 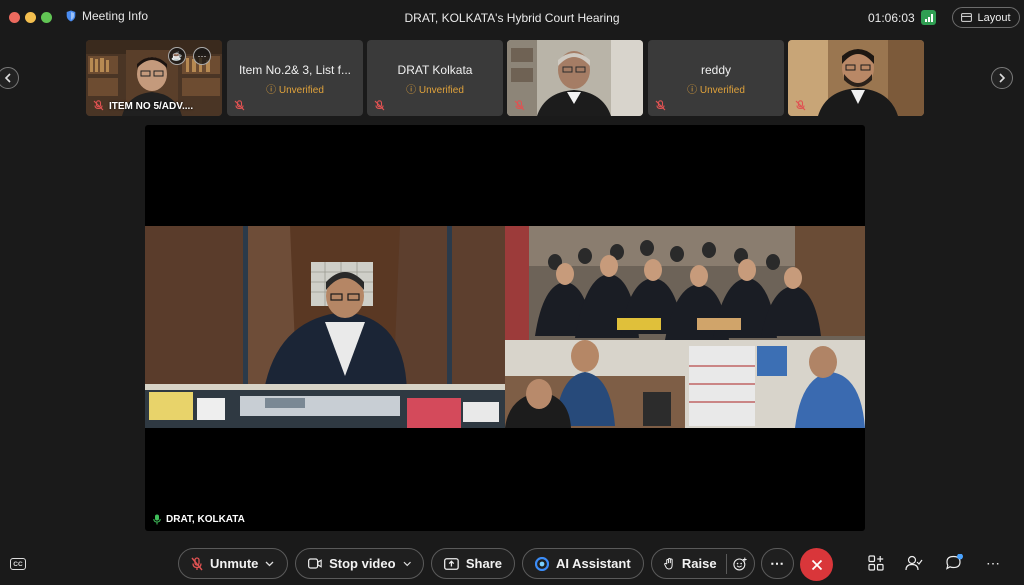 What do you see at coordinates (483, 563) in the screenshot?
I see `share-label: Share` at bounding box center [483, 563].